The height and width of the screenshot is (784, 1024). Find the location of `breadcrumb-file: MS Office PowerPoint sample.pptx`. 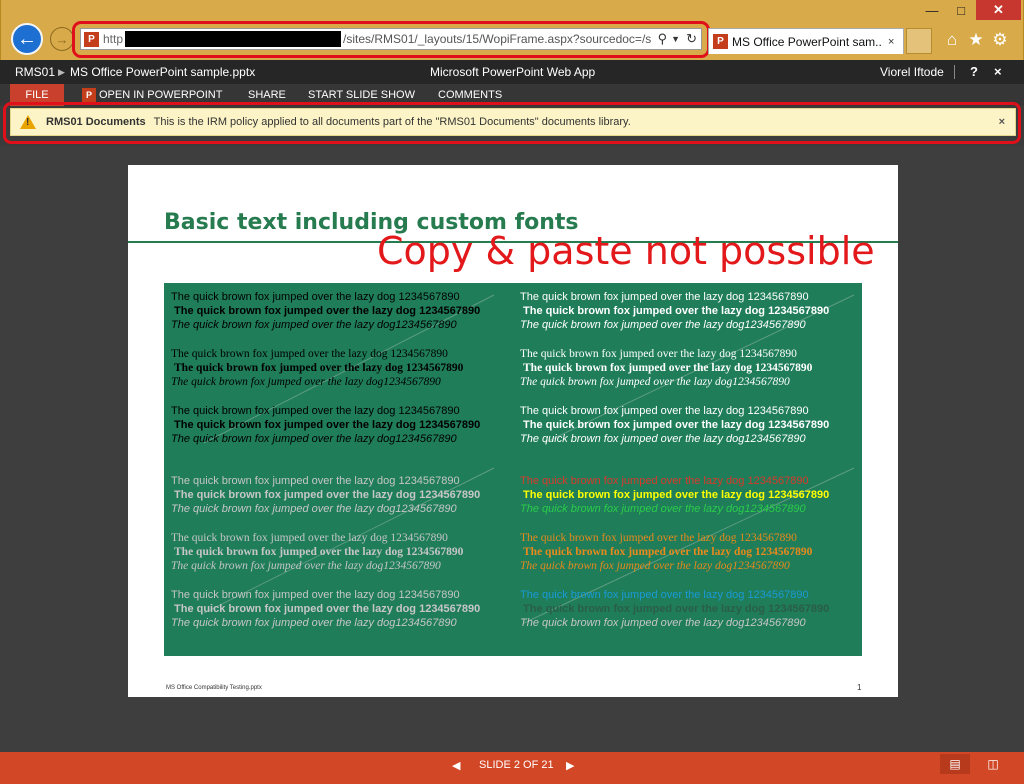

breadcrumb-file: MS Office PowerPoint sample.pptx is located at coordinates (163, 72).